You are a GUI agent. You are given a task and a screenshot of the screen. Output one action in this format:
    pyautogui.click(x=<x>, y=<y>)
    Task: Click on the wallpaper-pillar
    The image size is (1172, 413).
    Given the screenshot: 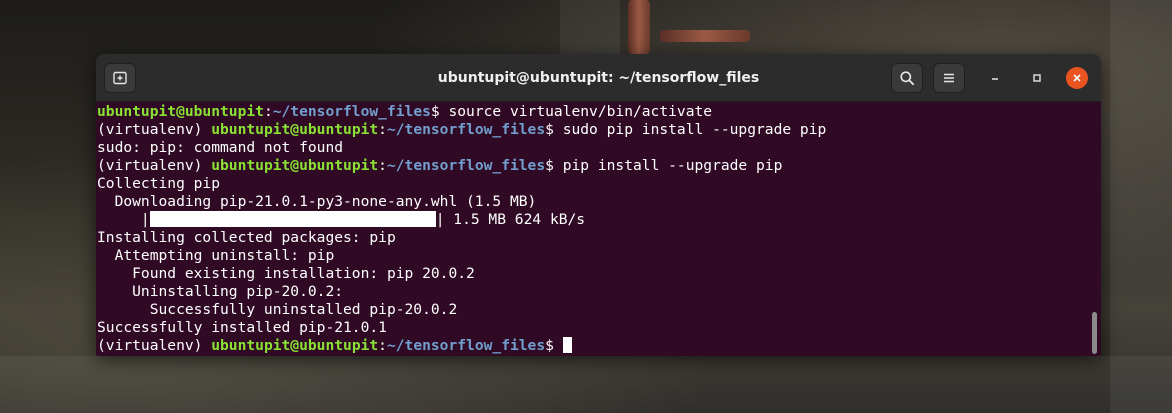 What is the action you would take?
    pyautogui.click(x=1141, y=206)
    